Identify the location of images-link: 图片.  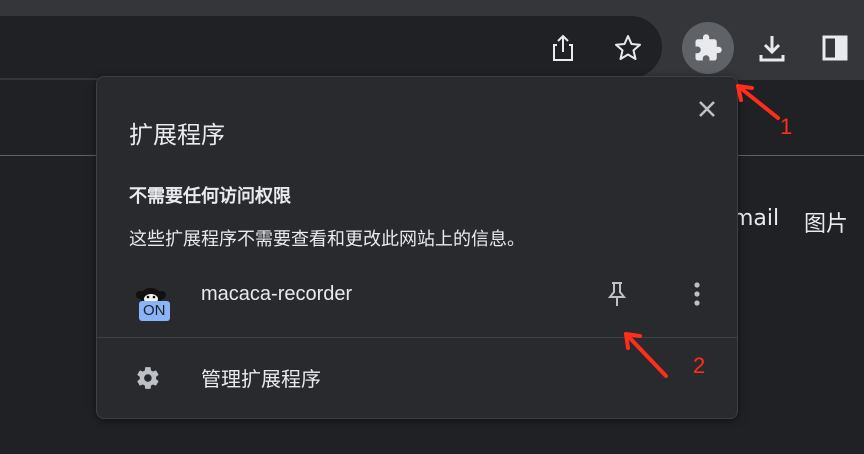
(826, 222).